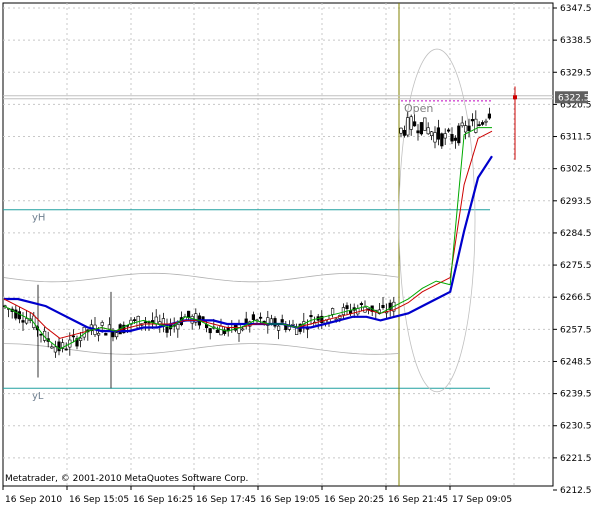  I want to click on y-axis-tick-label: 6347.5, so click(576, 9).